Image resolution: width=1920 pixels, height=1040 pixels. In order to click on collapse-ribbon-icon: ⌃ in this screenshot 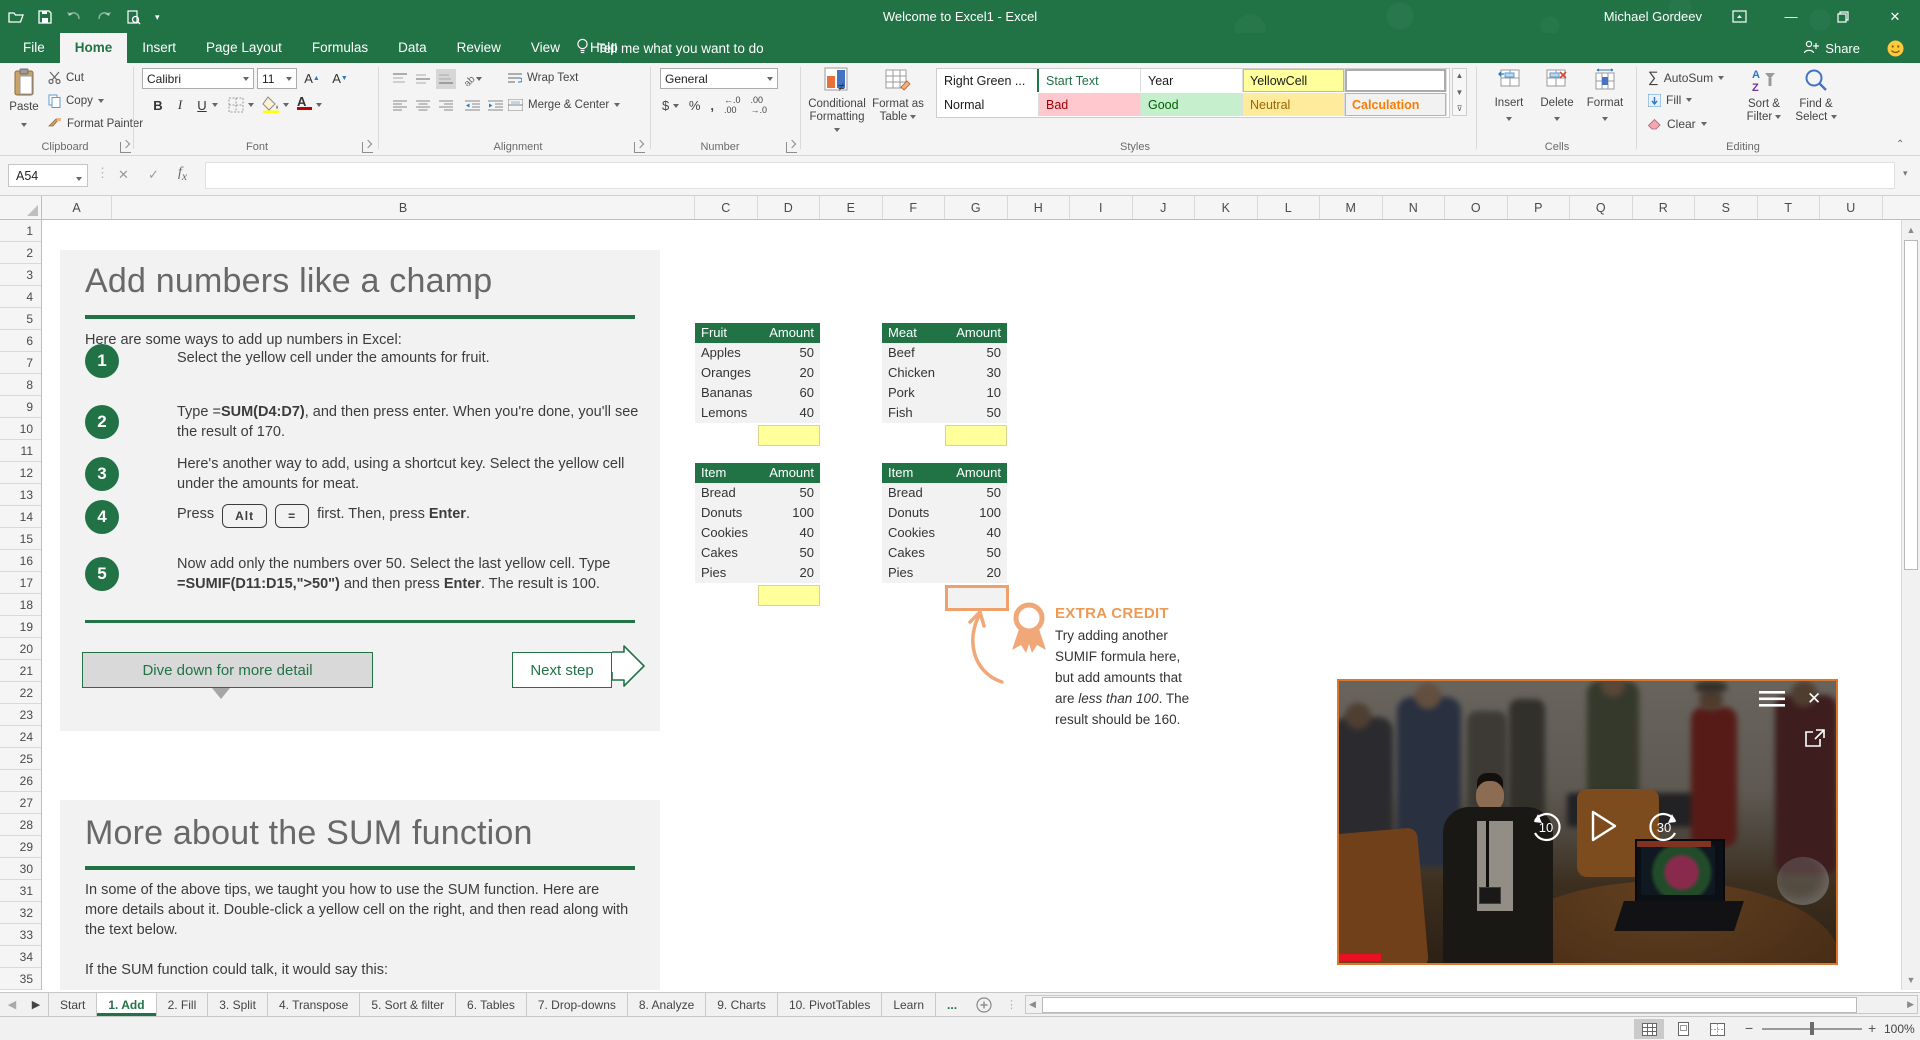, I will do `click(1900, 144)`.